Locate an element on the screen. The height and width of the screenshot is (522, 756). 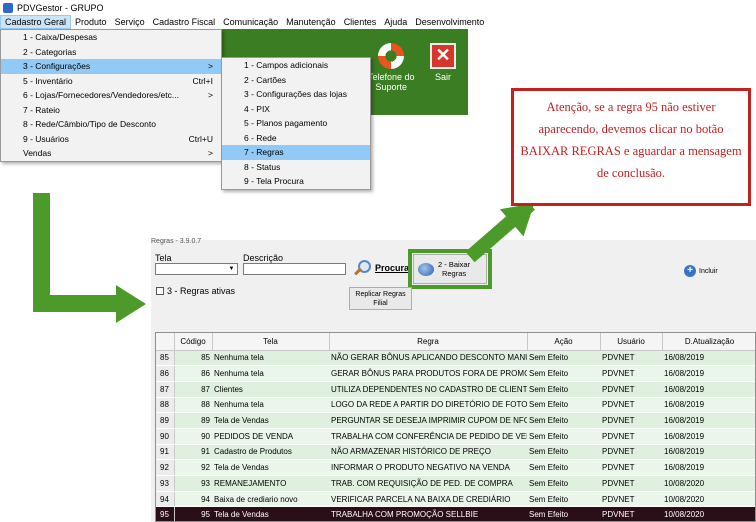
table-cell: NÃO ARMAZENAR HISTÓRICO DE PREÇO is located at coordinates (428, 452).